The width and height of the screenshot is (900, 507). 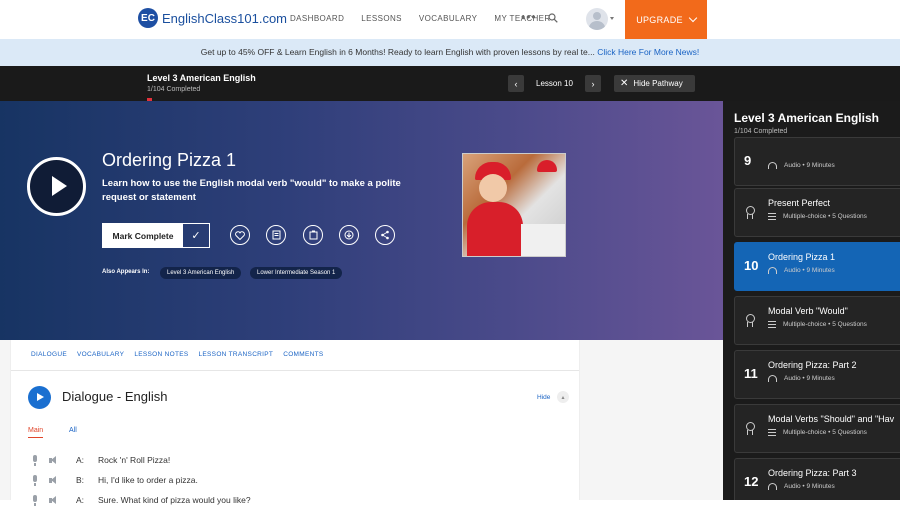 I want to click on list-icon, so click(x=772, y=216).